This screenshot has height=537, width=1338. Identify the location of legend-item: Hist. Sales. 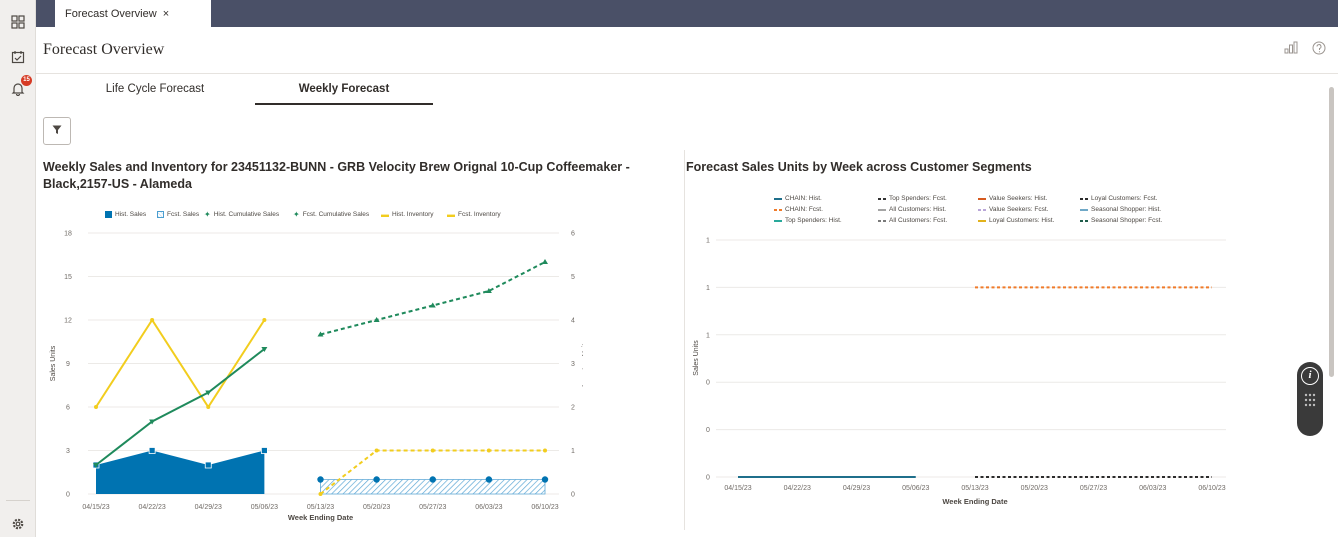
(125, 214).